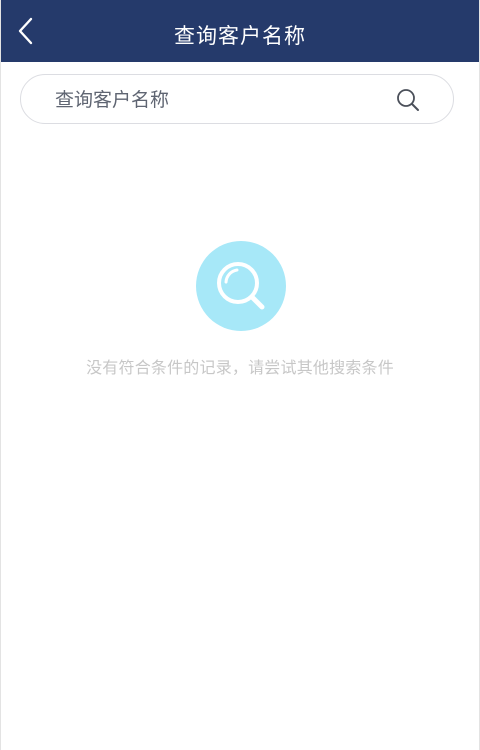 The width and height of the screenshot is (480, 750). I want to click on top-navigation-bar: 查询客户名称, so click(240, 31).